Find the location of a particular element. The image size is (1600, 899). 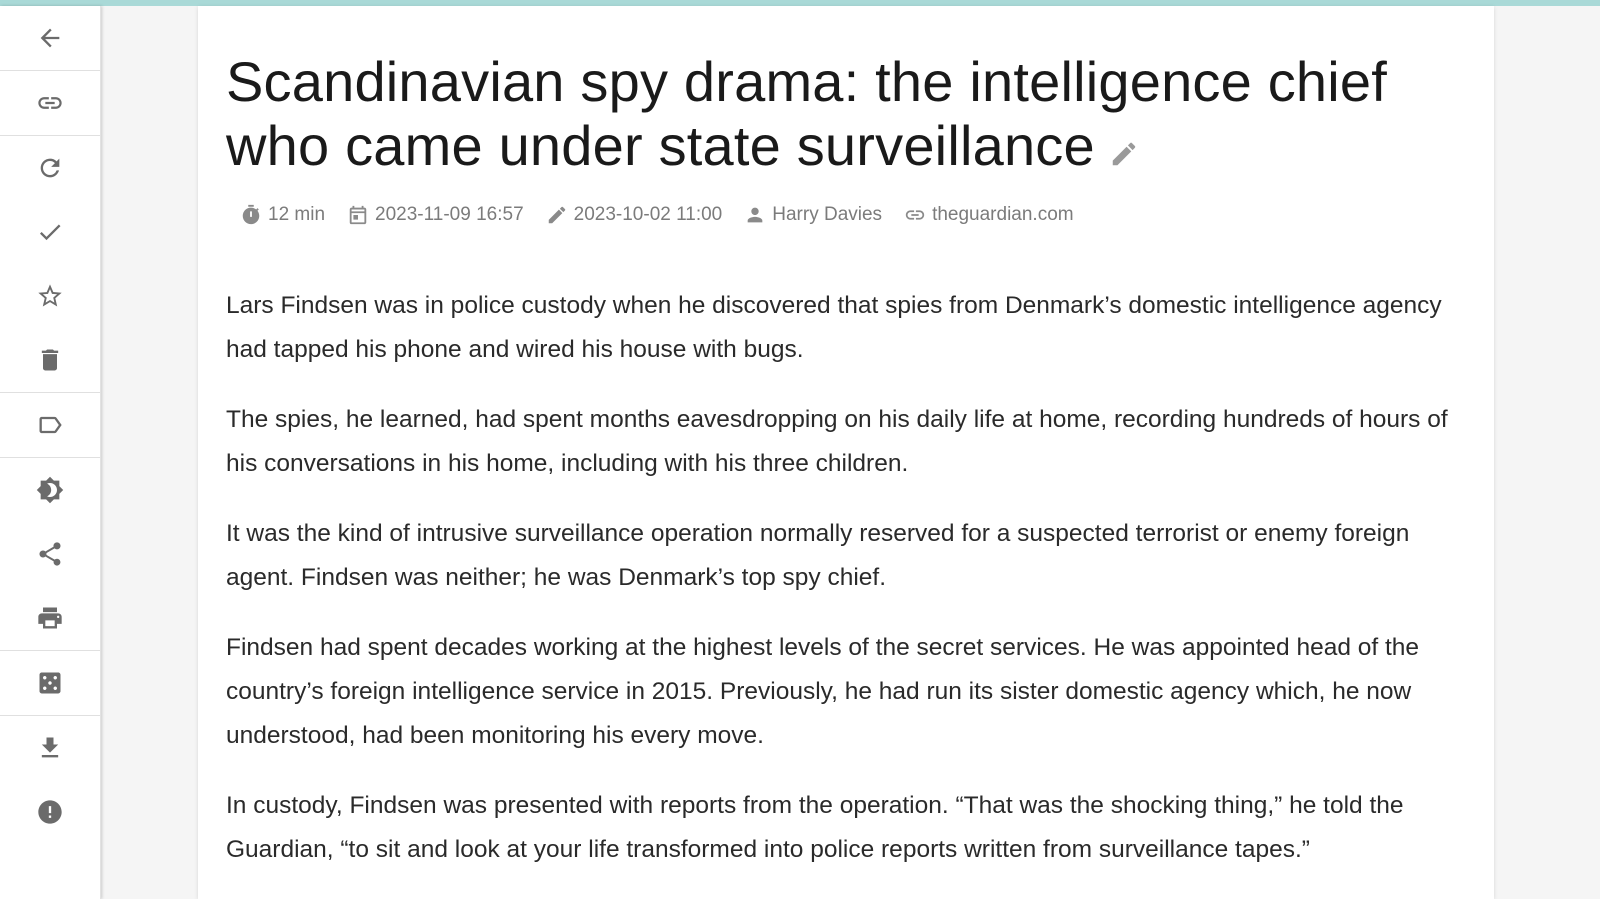

check-icon is located at coordinates (50, 232).